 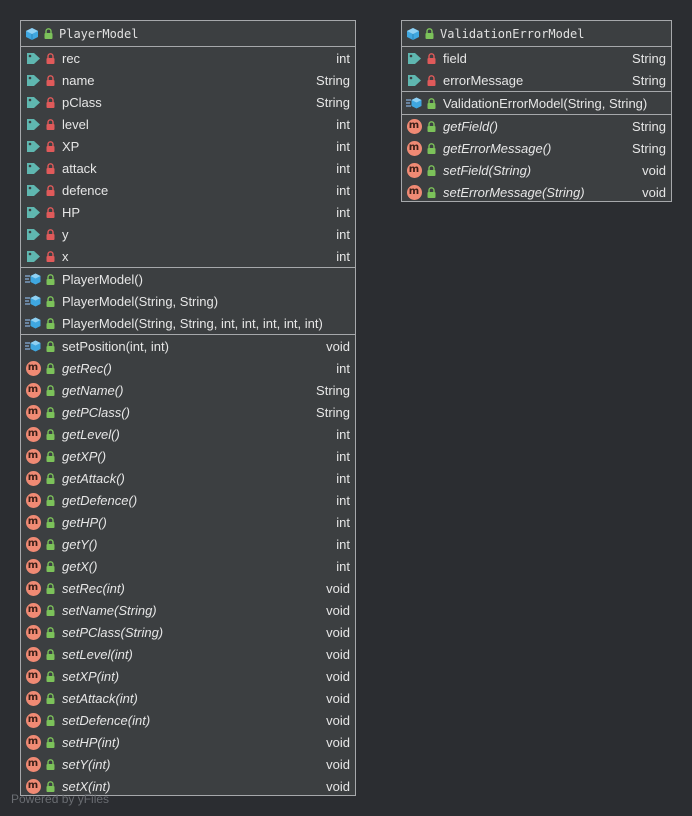 I want to click on field-row: name String, so click(x=188, y=80).